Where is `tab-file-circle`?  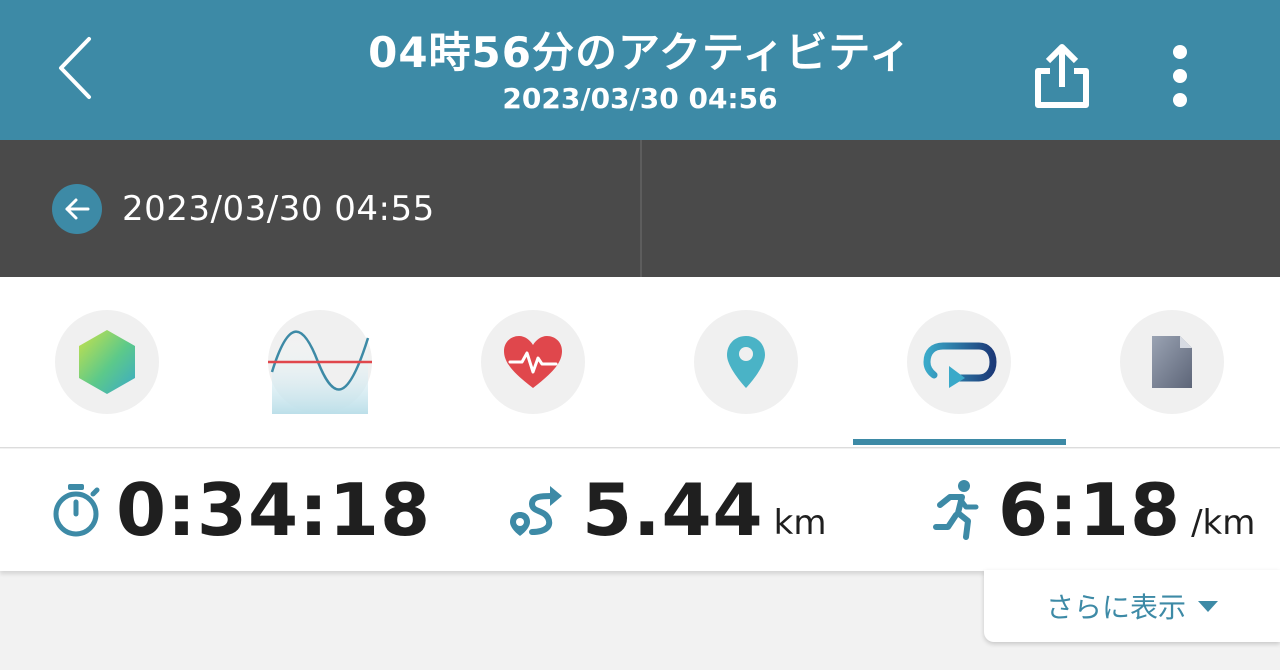
tab-file-circle is located at coordinates (1171, 362).